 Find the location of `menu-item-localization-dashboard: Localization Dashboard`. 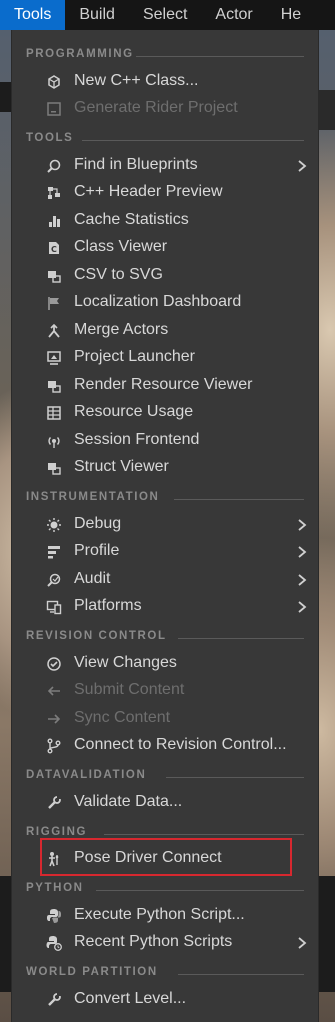

menu-item-localization-dashboard: Localization Dashboard is located at coordinates (166, 303).